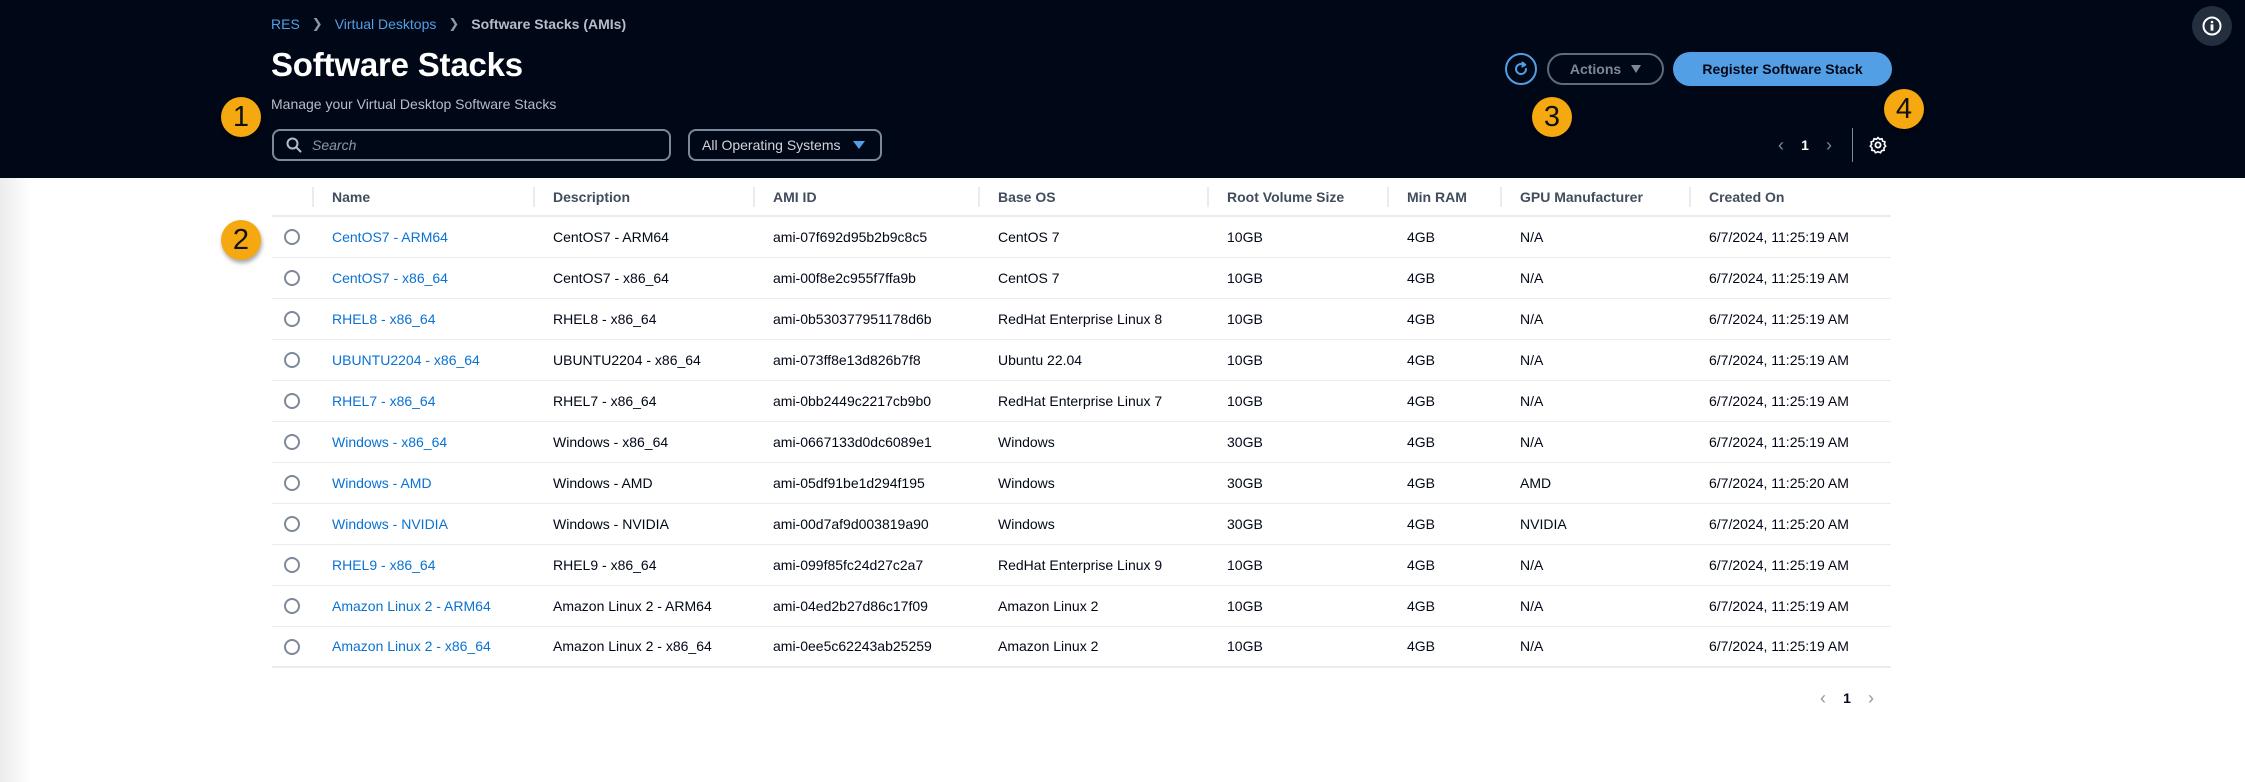 The width and height of the screenshot is (2245, 782). Describe the element at coordinates (422, 197) in the screenshot. I see `column-header-name: Name` at that location.